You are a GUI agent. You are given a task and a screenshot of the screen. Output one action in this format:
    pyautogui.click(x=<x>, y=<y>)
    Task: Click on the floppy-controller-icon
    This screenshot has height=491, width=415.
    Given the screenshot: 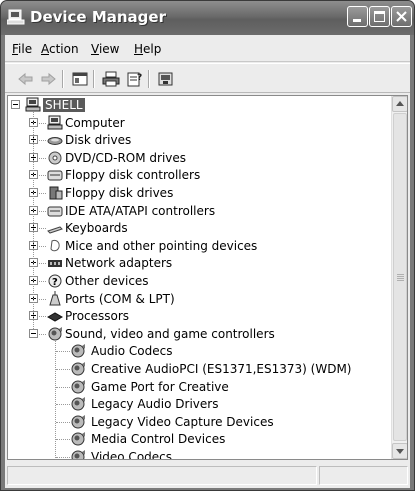 What is the action you would take?
    pyautogui.click(x=55, y=175)
    